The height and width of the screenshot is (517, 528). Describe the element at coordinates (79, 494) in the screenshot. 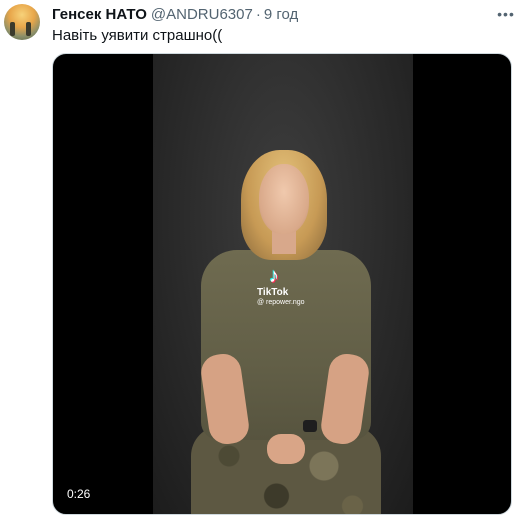

I see `video-duration: 0:26` at that location.